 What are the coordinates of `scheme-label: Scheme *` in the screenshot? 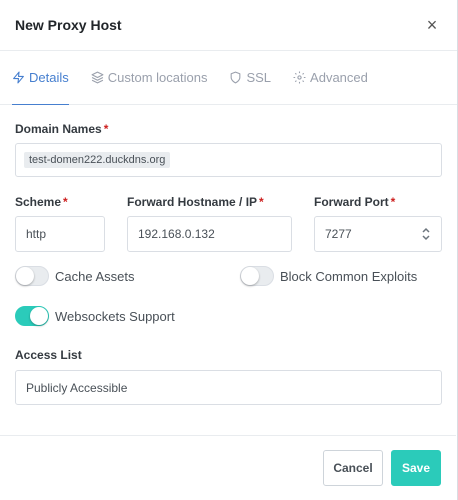 It's located at (41, 202).